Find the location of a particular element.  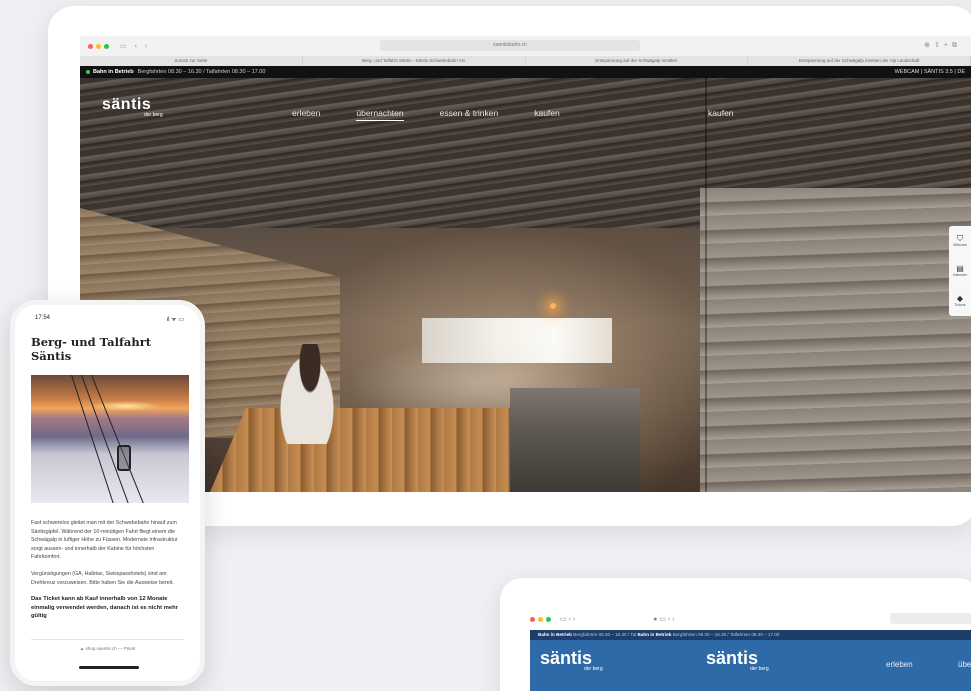

cable-car-image is located at coordinates (110, 439).